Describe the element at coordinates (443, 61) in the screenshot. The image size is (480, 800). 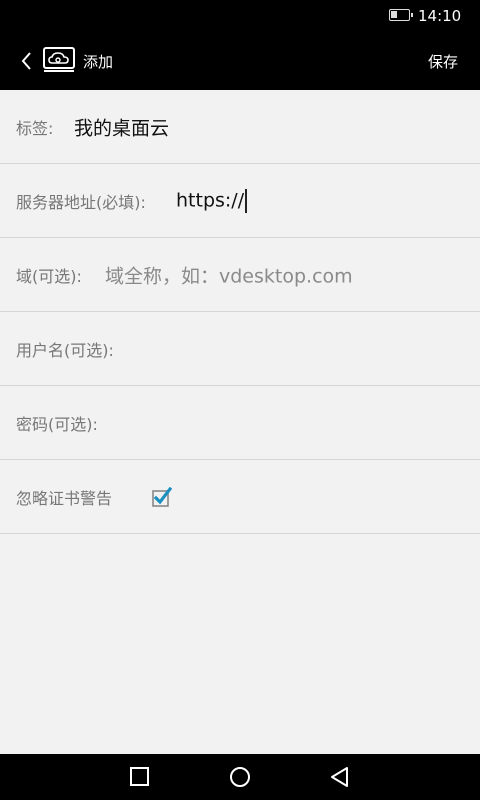
I see `save-button: 保存` at that location.